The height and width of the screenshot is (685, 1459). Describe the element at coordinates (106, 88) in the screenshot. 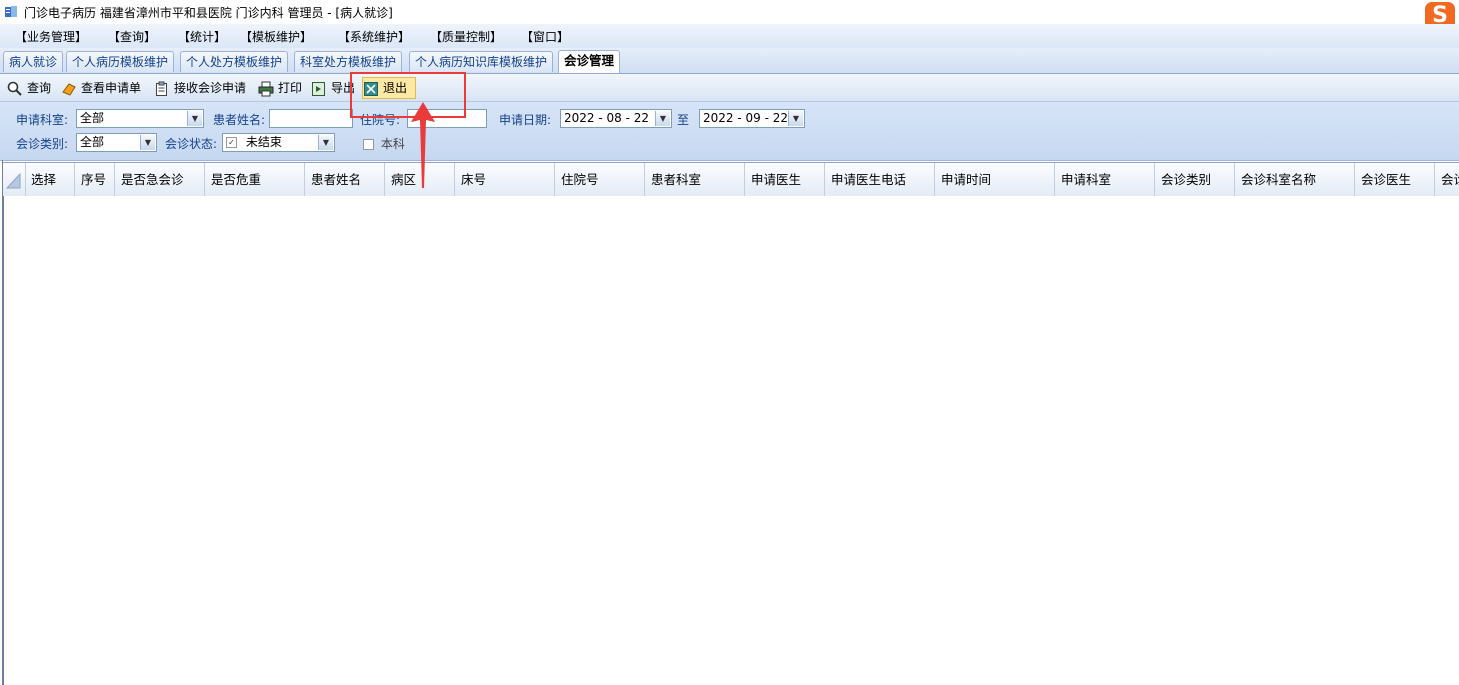

I see `view-request-button: 查看申请单` at that location.